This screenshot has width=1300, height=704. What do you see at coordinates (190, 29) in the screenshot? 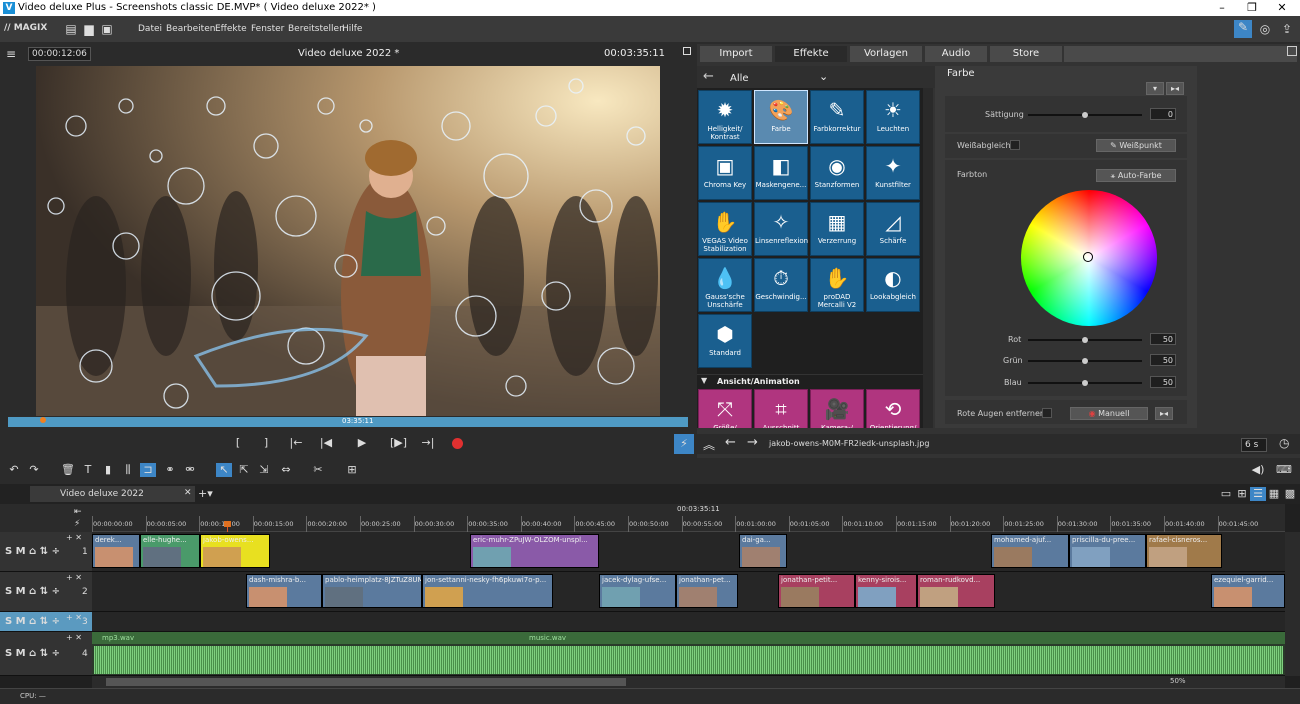
I see `menu-bearbeiten: Bearbeiten` at bounding box center [190, 29].